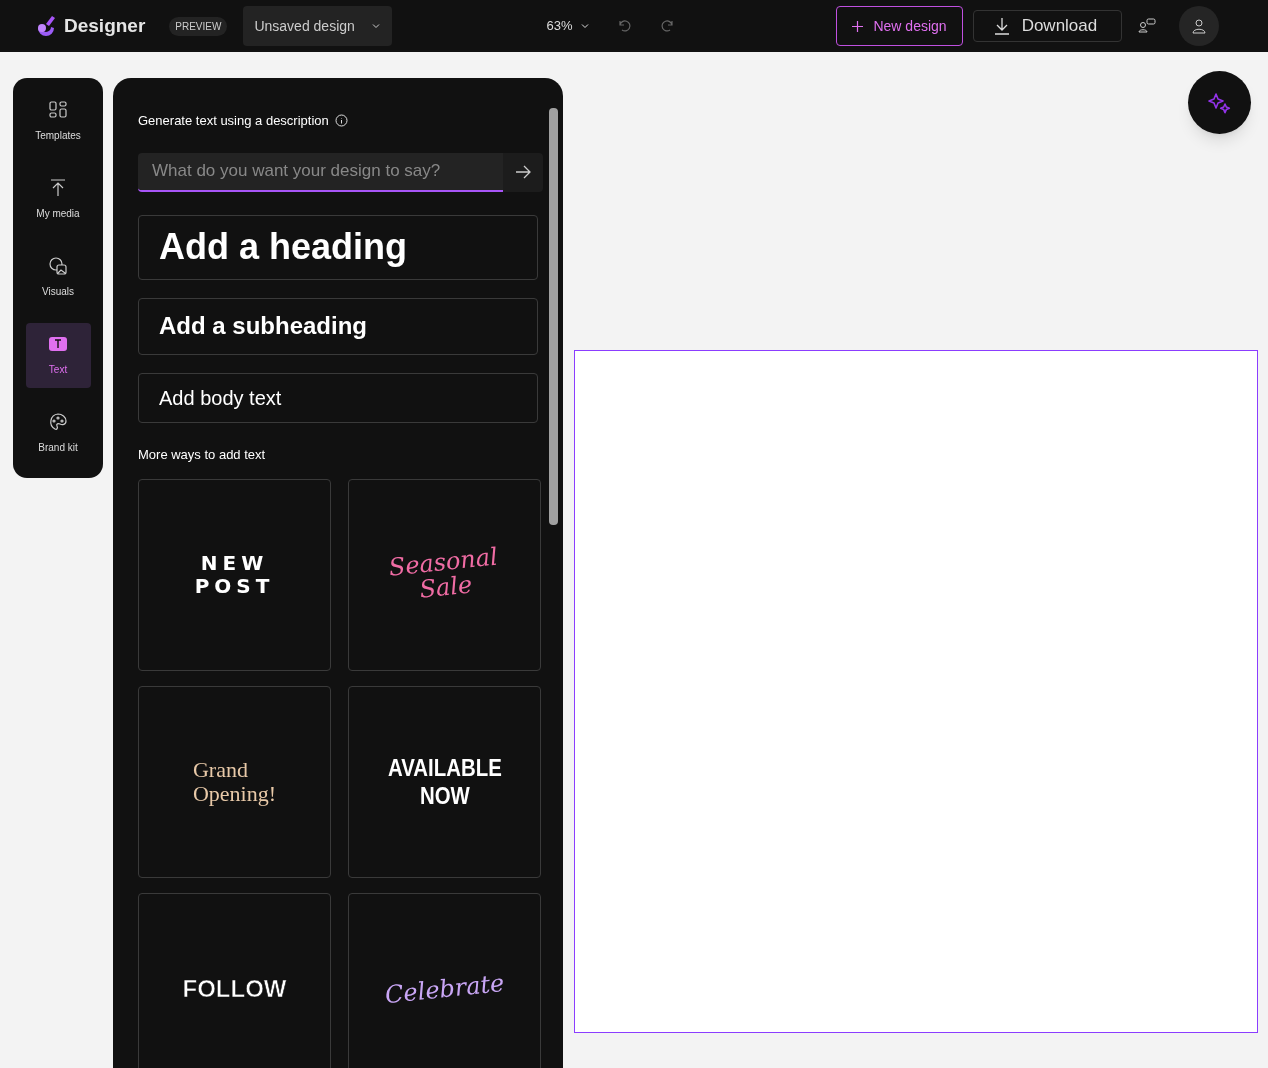 This screenshot has width=1268, height=1068. I want to click on arrow-right-icon, so click(523, 172).